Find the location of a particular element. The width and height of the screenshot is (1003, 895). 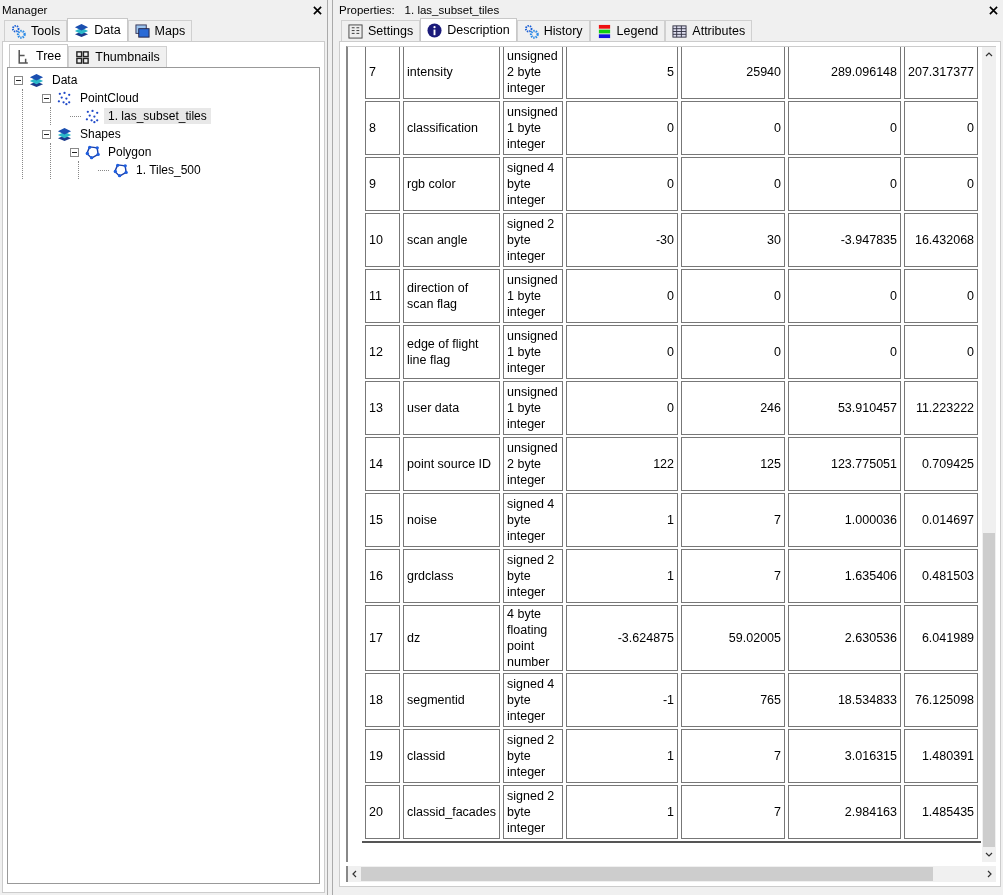

table-cell: direction of scan flag is located at coordinates (451, 296).